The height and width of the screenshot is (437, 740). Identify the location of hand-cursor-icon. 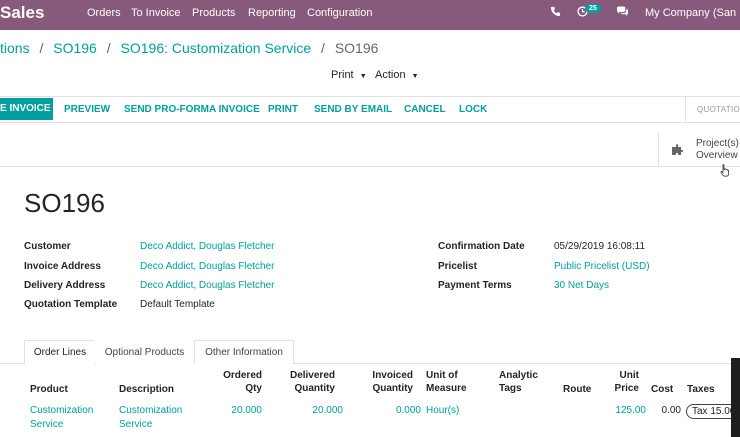
(725, 172).